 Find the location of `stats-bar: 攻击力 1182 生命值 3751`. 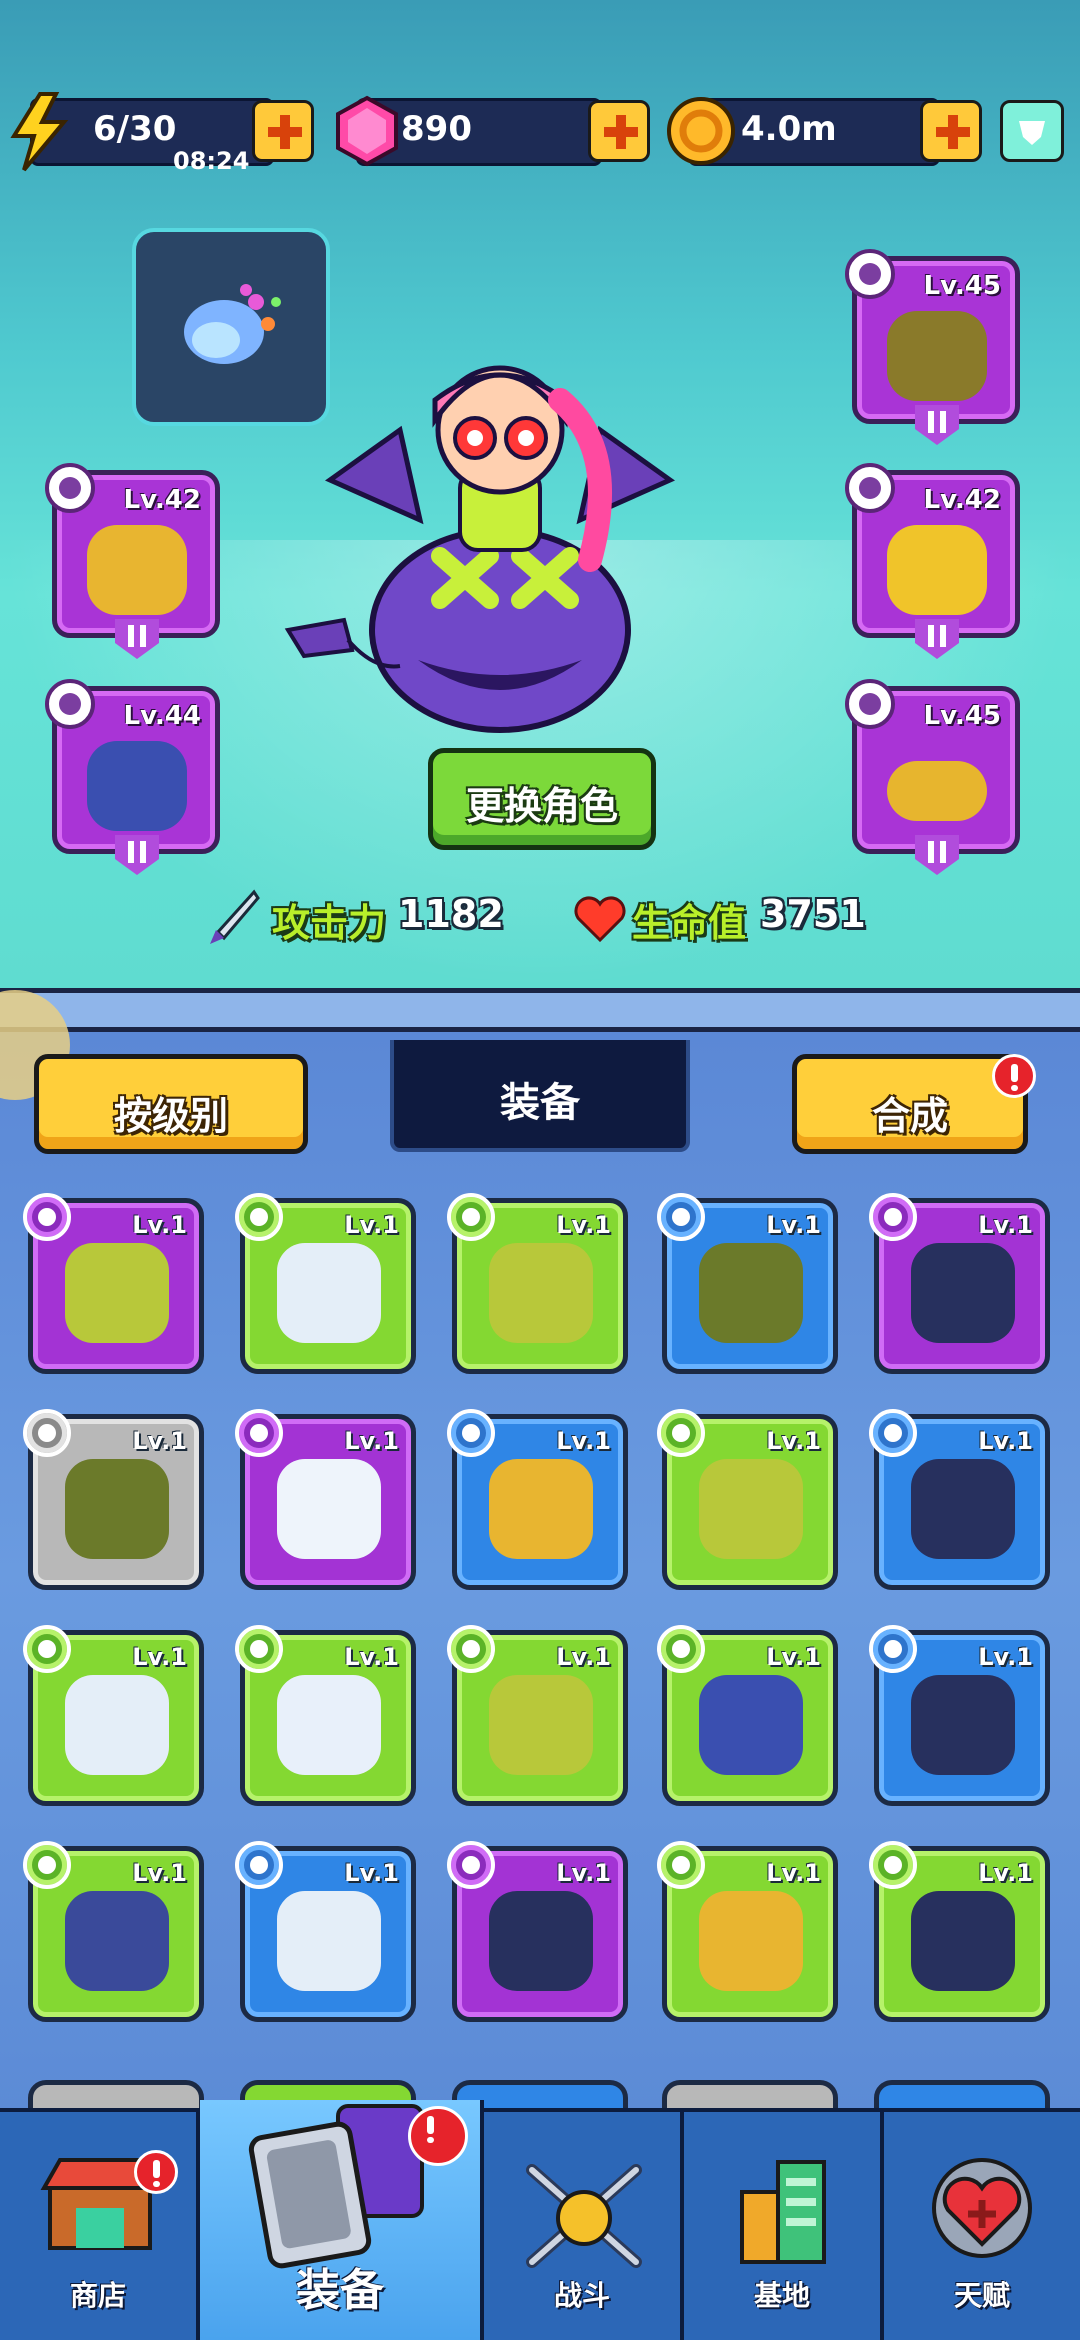

stats-bar: 攻击力 1182 生命值 3751 is located at coordinates (540, 915).